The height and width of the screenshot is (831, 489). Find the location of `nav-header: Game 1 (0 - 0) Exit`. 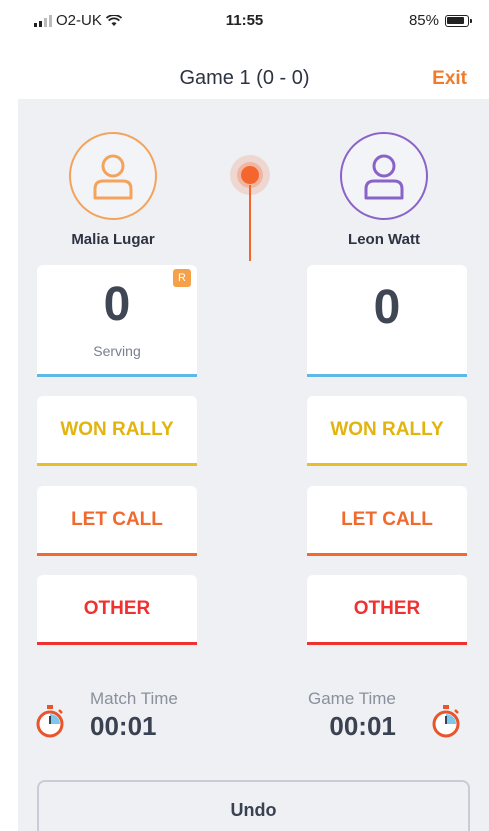

nav-header: Game 1 (0 - 0) Exit is located at coordinates (244, 77).